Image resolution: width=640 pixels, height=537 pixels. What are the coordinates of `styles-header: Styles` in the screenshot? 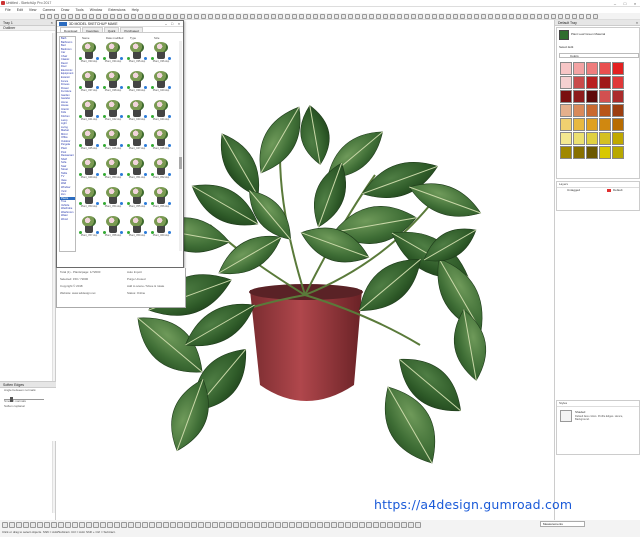 It's located at (598, 404).